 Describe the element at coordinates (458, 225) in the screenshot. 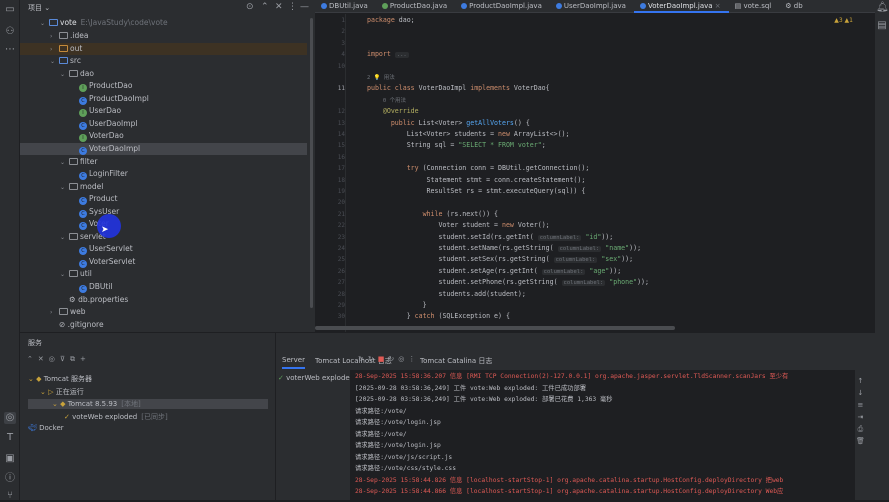

I see `code-line: Voter student = new Voter();` at that location.